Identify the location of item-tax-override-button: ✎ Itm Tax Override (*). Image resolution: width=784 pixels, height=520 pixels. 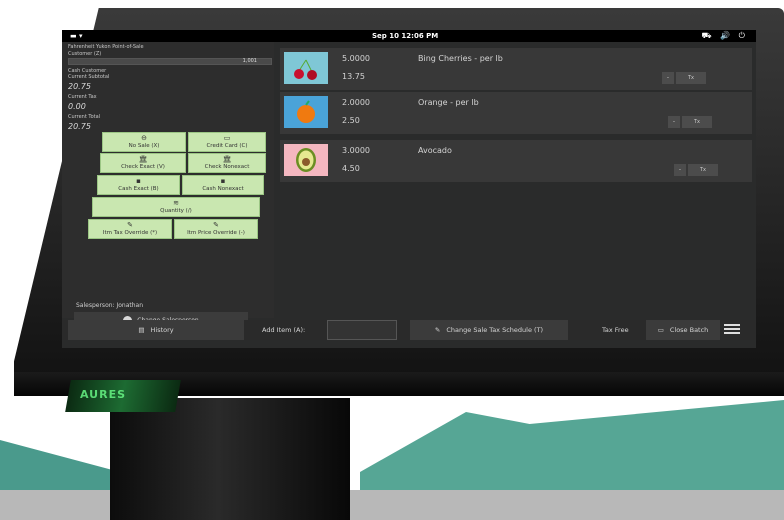
(130, 229).